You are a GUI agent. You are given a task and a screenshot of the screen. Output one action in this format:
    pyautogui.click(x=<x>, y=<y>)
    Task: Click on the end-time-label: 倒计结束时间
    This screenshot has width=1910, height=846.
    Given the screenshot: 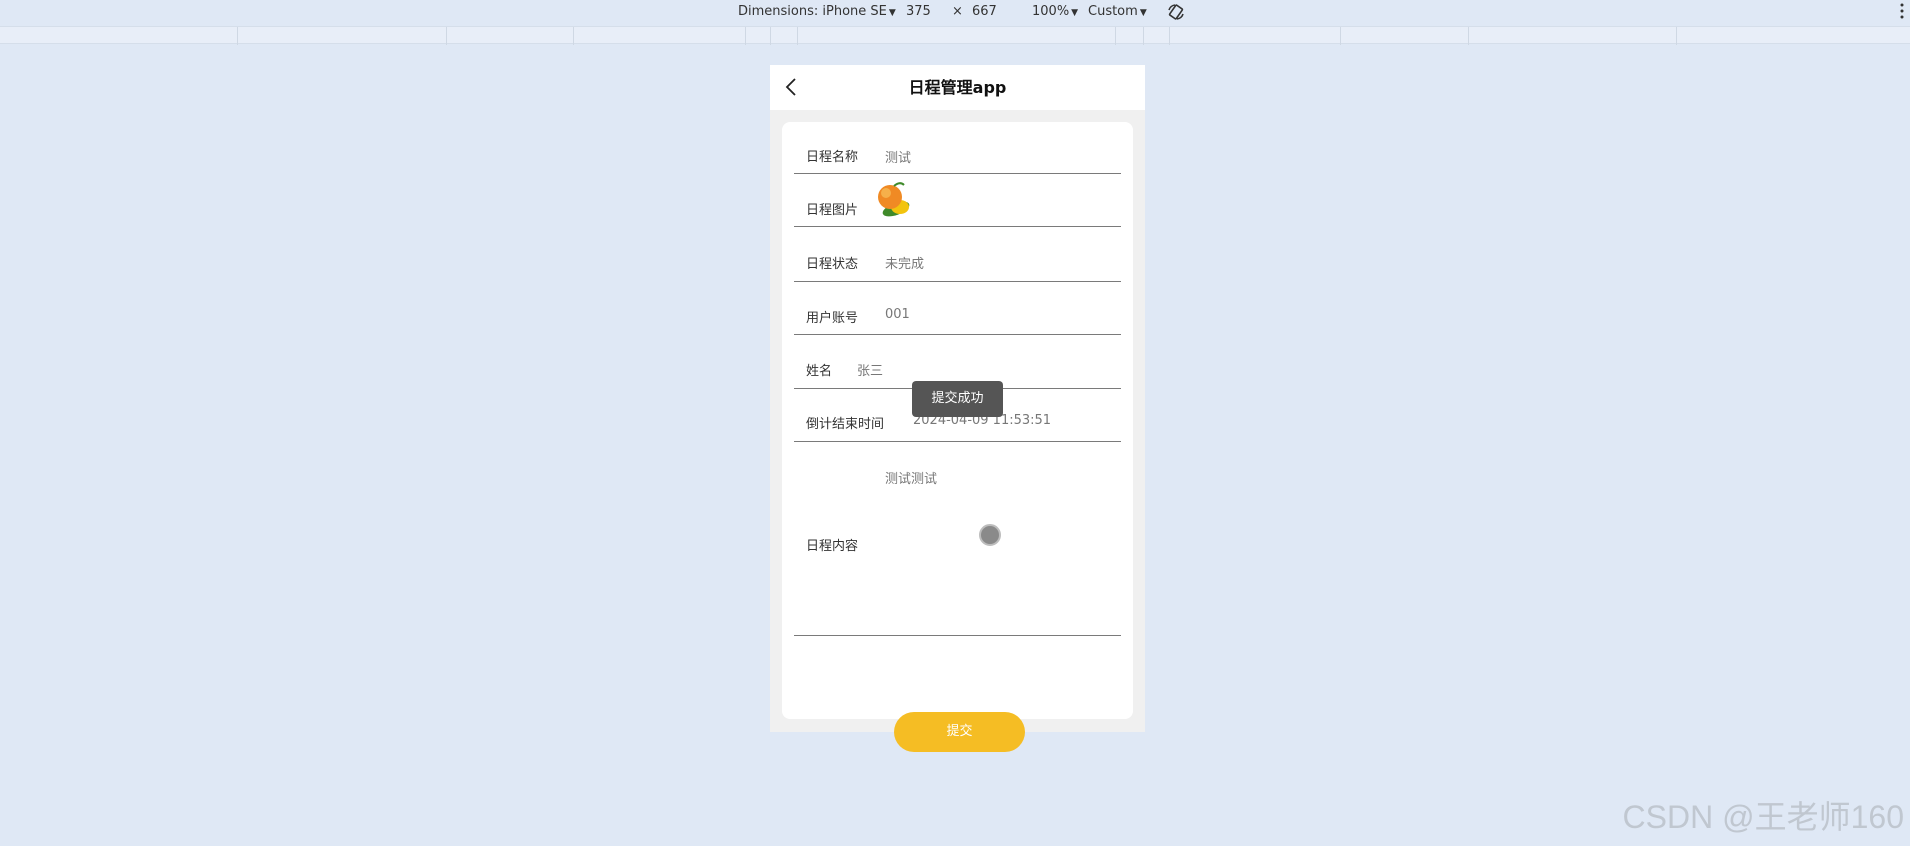 What is the action you would take?
    pyautogui.click(x=845, y=424)
    